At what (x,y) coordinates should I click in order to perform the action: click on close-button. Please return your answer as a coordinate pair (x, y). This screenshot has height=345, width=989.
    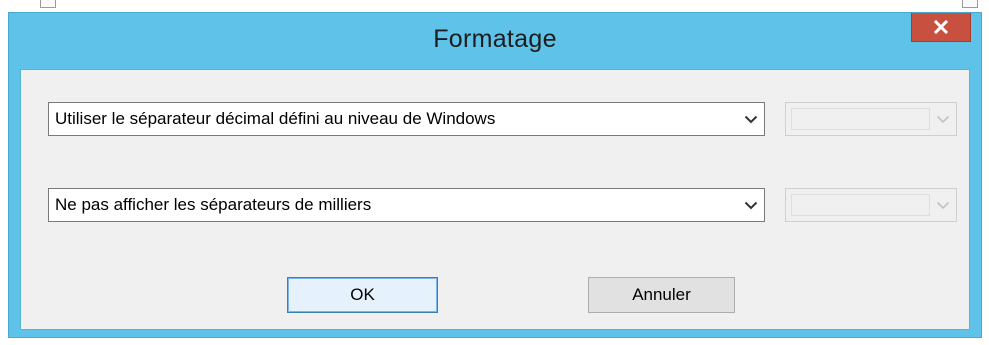
    Looking at the image, I should click on (941, 27).